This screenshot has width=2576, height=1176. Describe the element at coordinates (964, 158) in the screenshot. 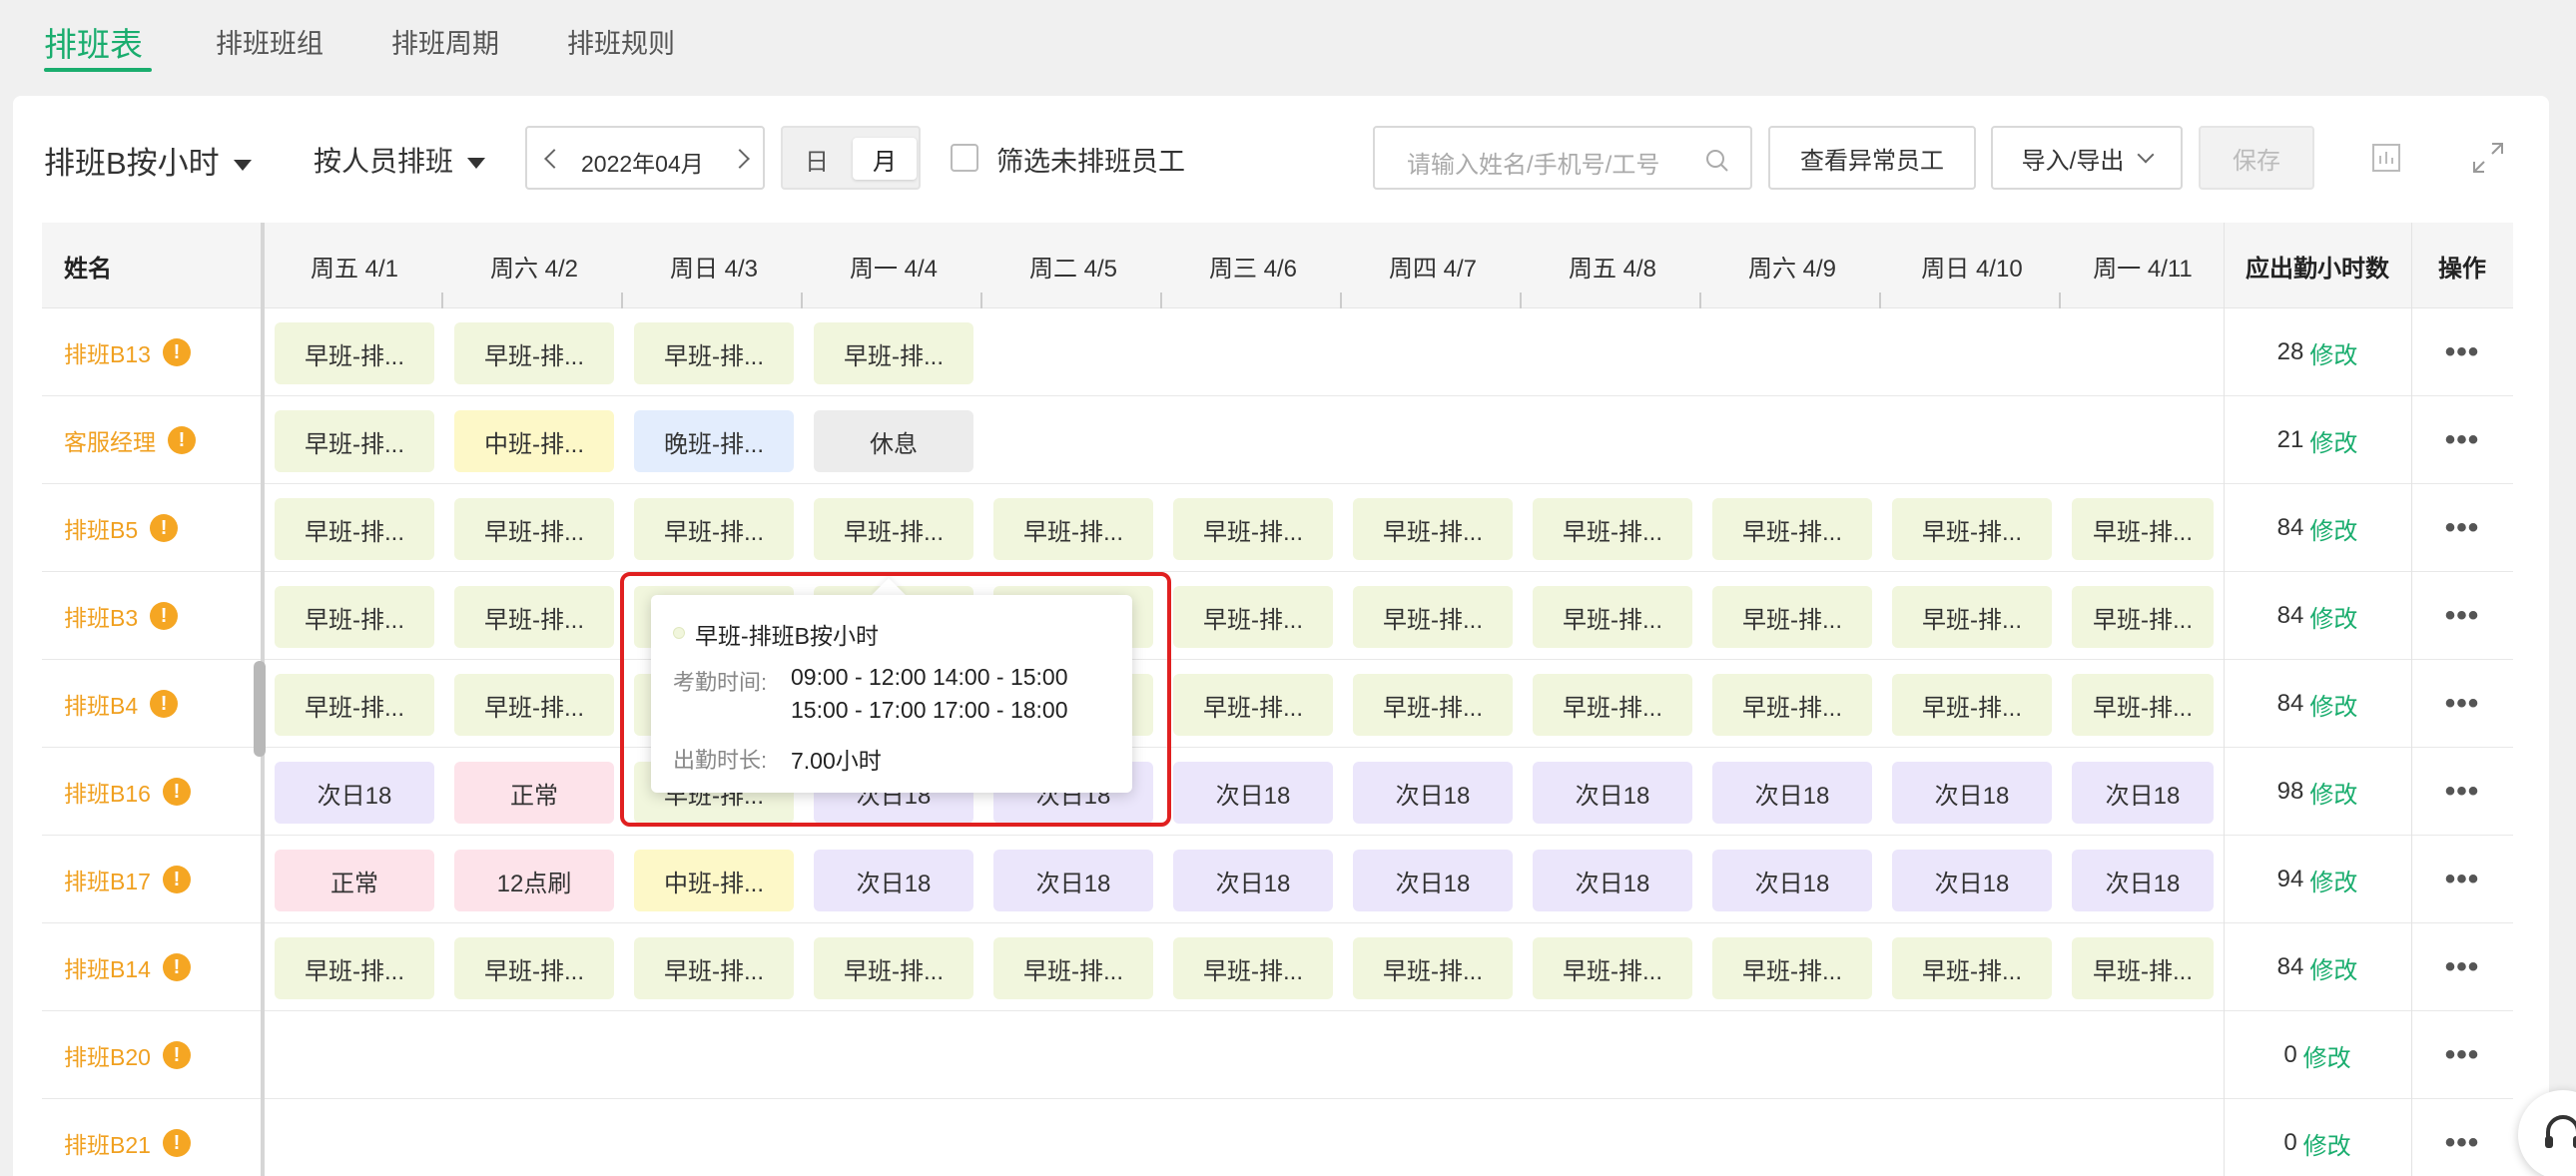

I see `filter-checkbox` at that location.